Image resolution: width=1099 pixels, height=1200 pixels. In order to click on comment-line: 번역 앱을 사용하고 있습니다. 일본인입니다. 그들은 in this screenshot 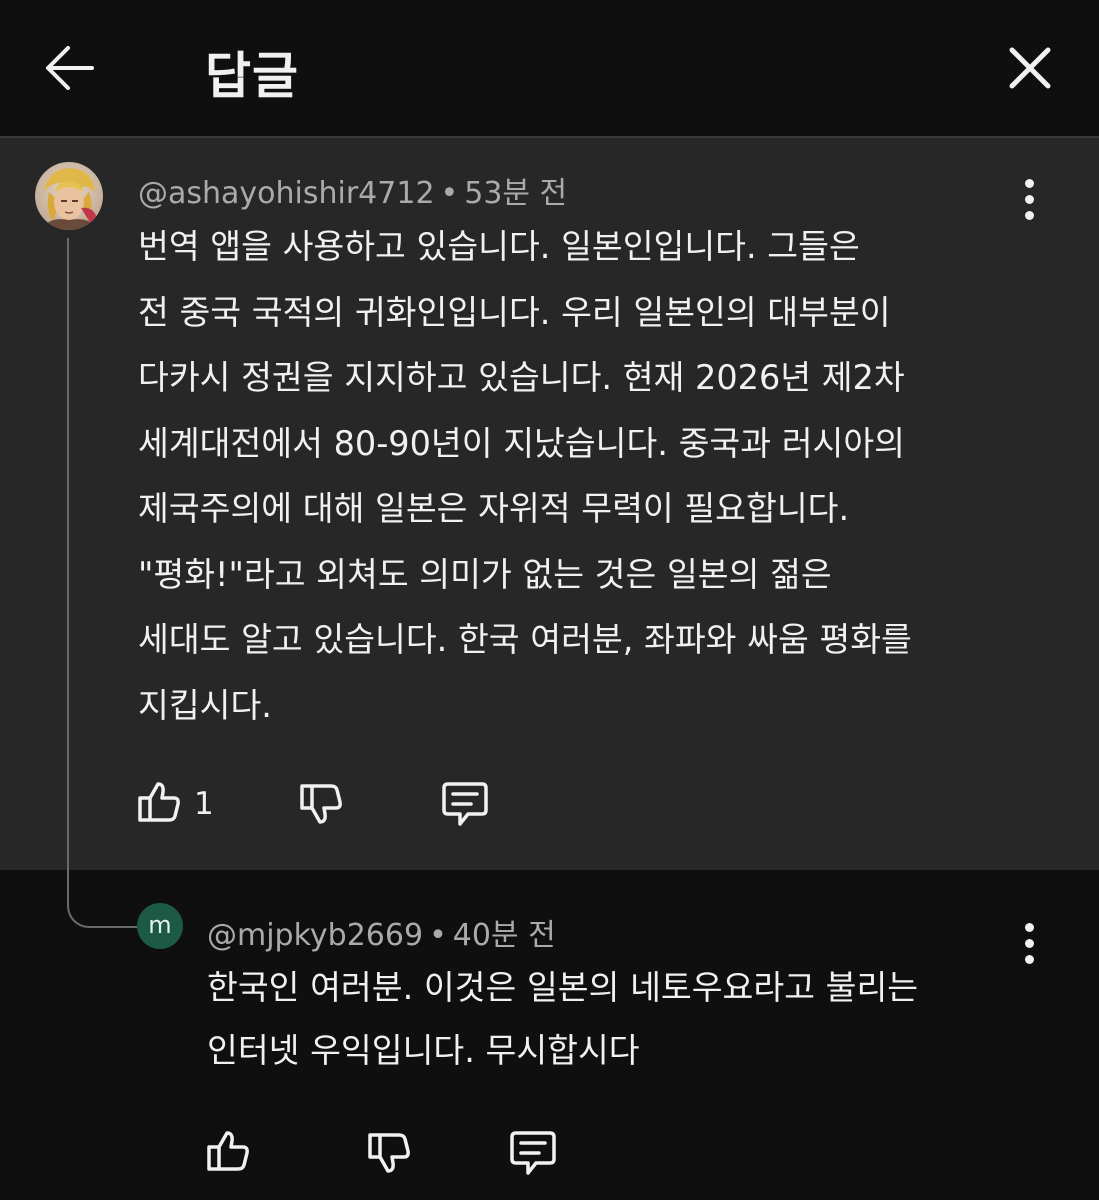, I will do `click(499, 246)`.